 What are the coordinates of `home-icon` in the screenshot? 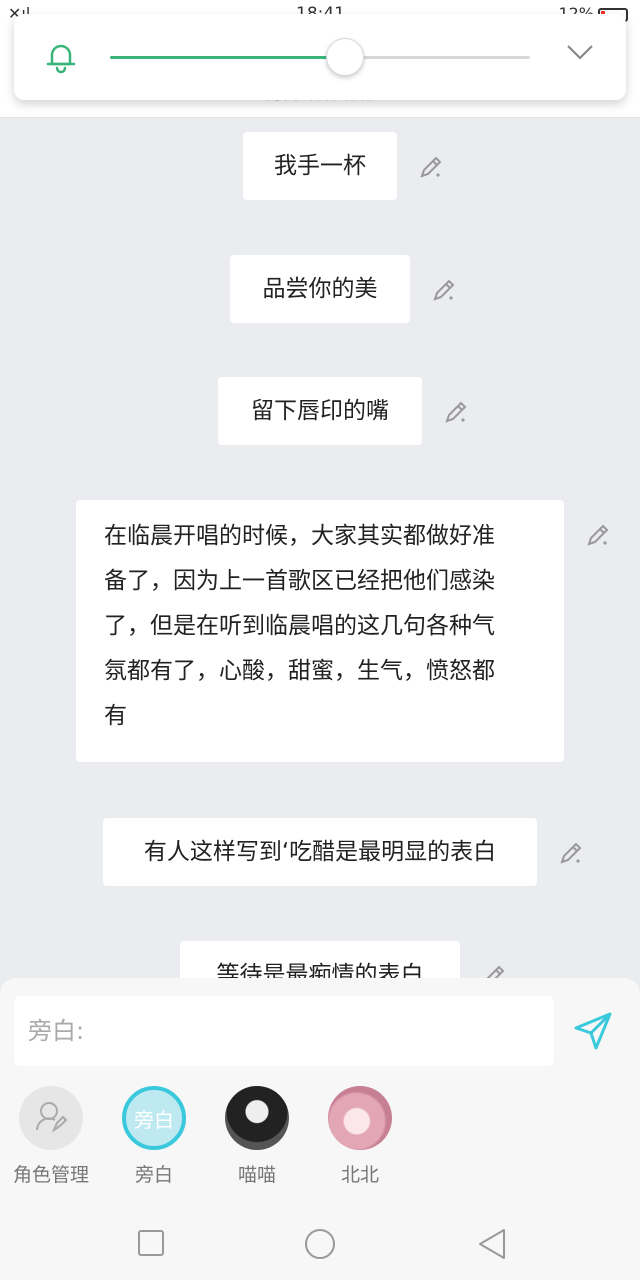 It's located at (320, 1246).